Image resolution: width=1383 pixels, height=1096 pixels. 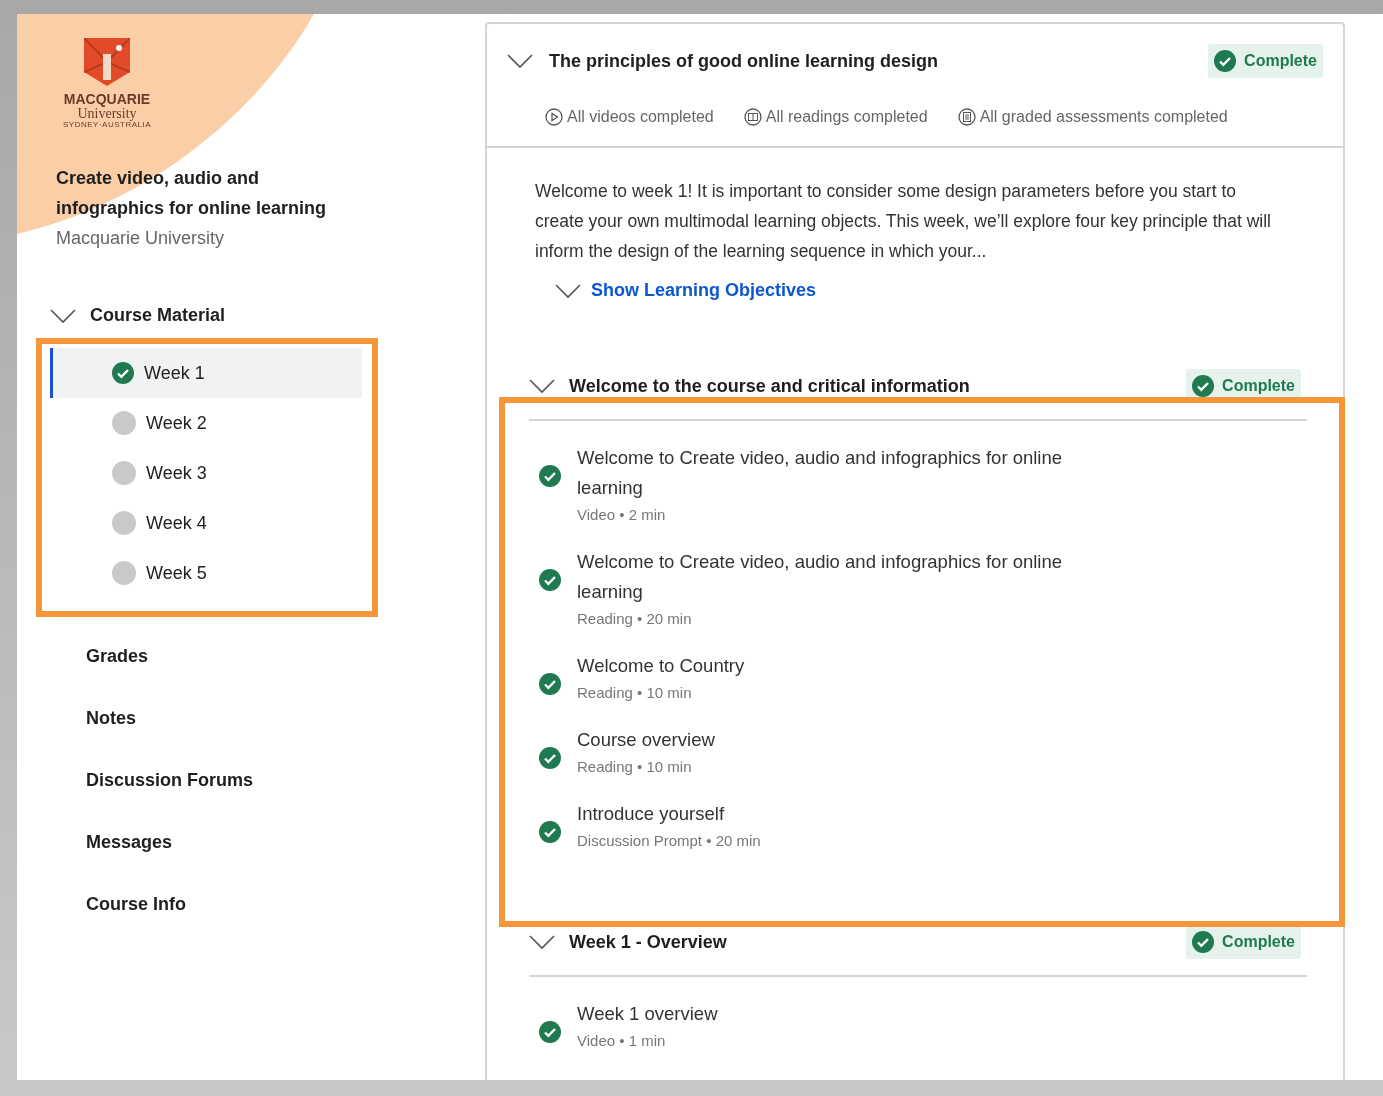 I want to click on item-meta: Video • 2 min, so click(x=622, y=515).